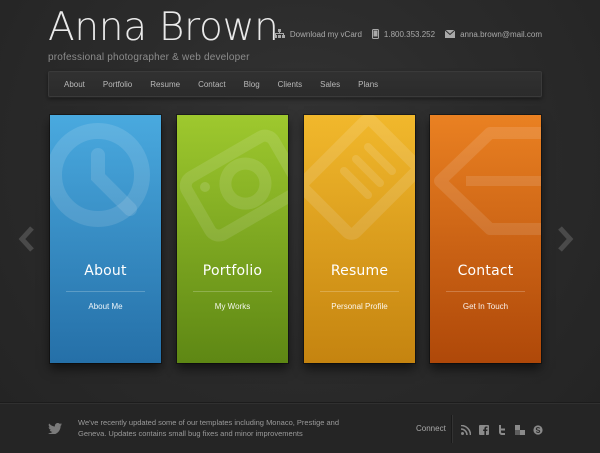  I want to click on document-icon, so click(359, 177).